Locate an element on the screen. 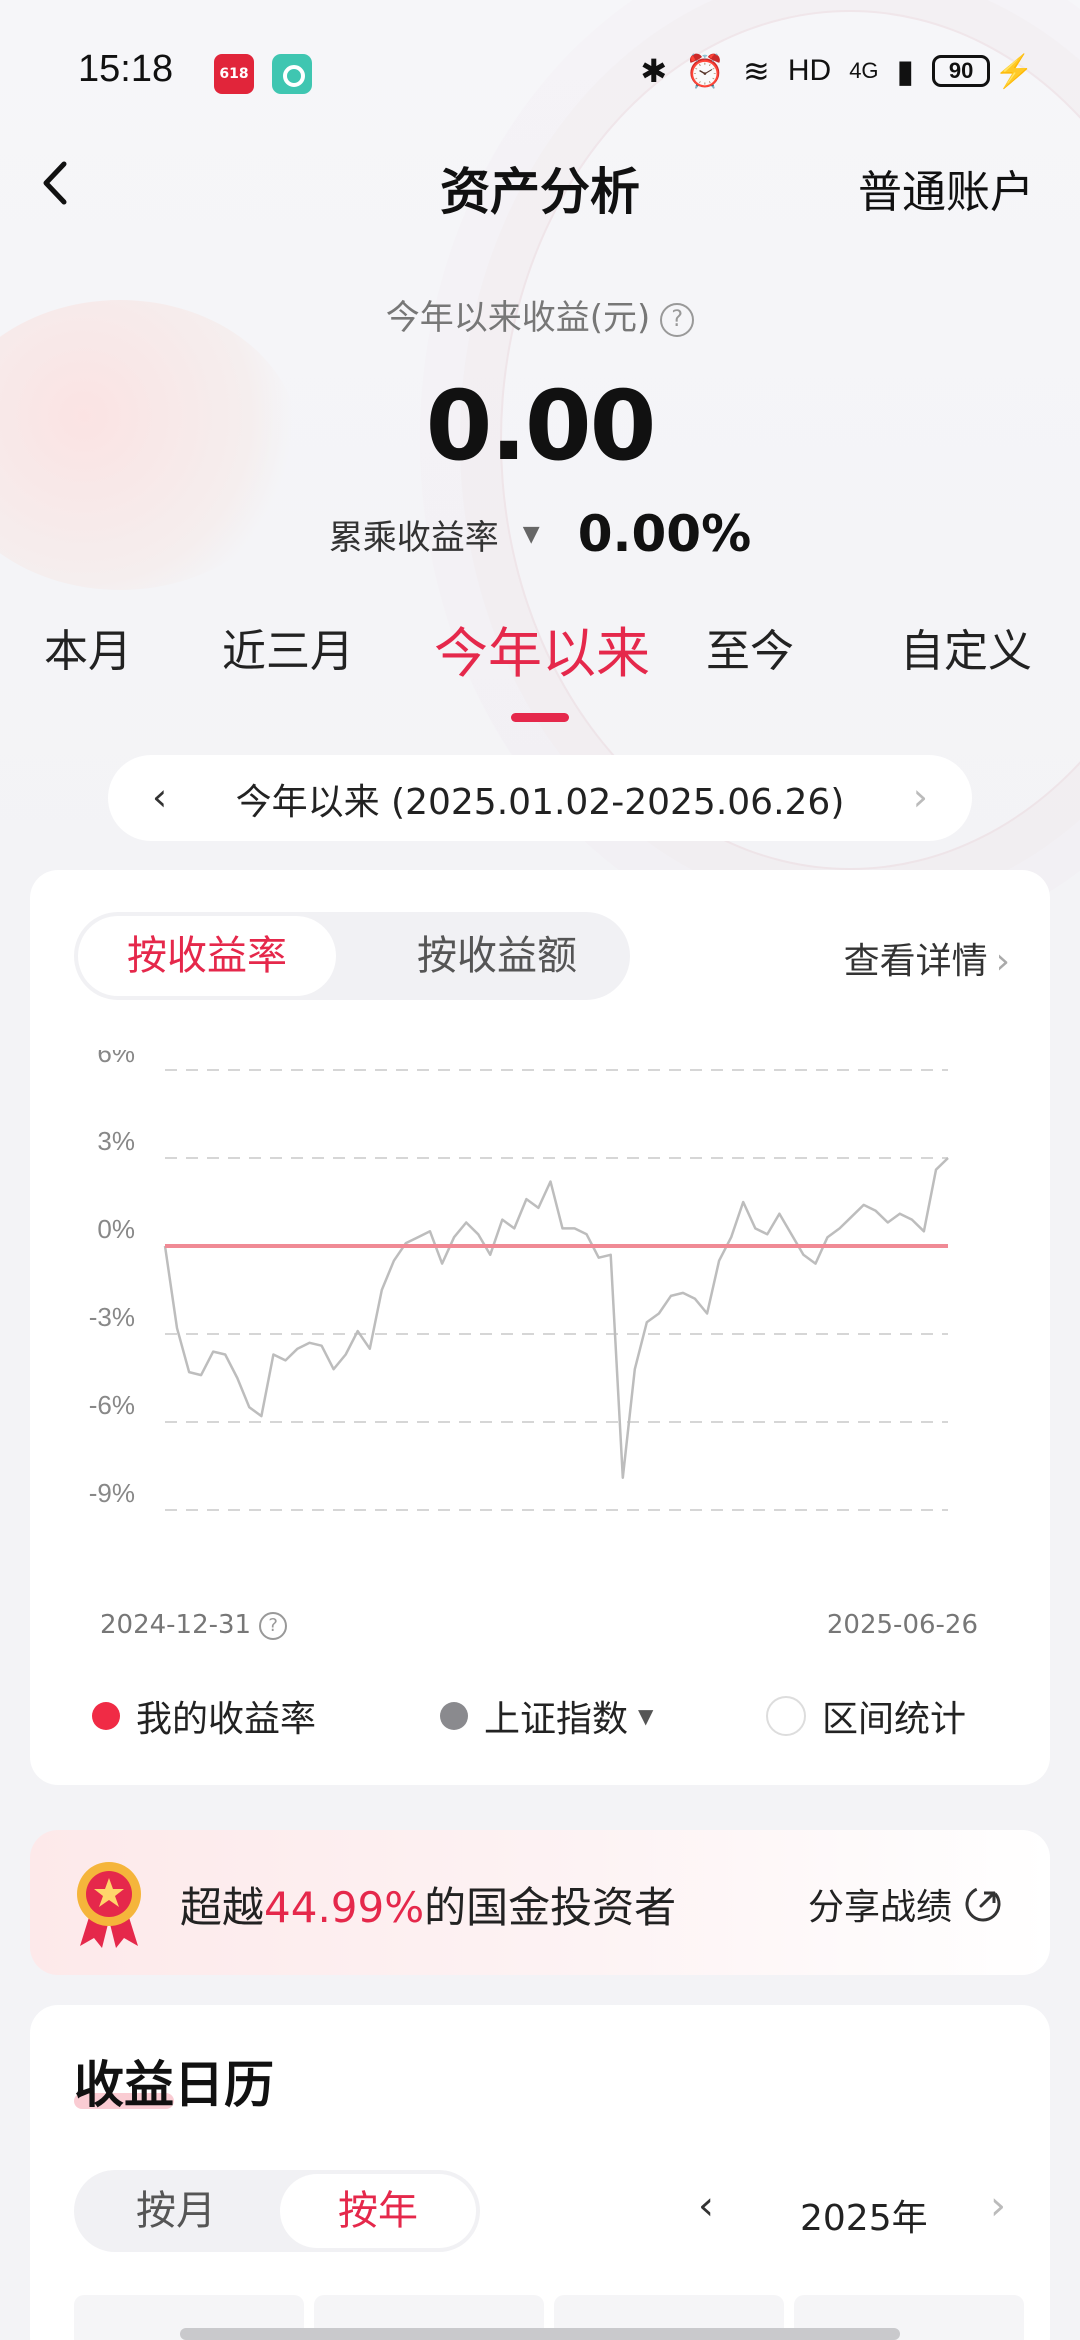  calendar-mode-toggle: 按月 按年 is located at coordinates (277, 2211).